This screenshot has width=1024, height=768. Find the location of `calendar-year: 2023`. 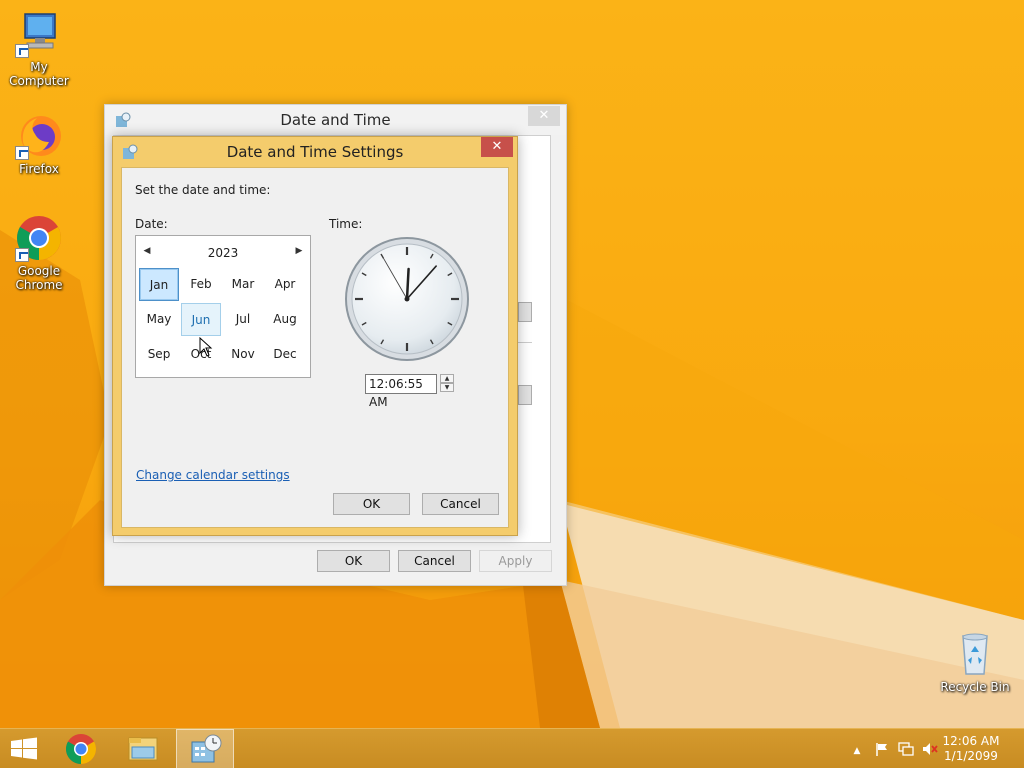

calendar-year: 2023 is located at coordinates (223, 253).